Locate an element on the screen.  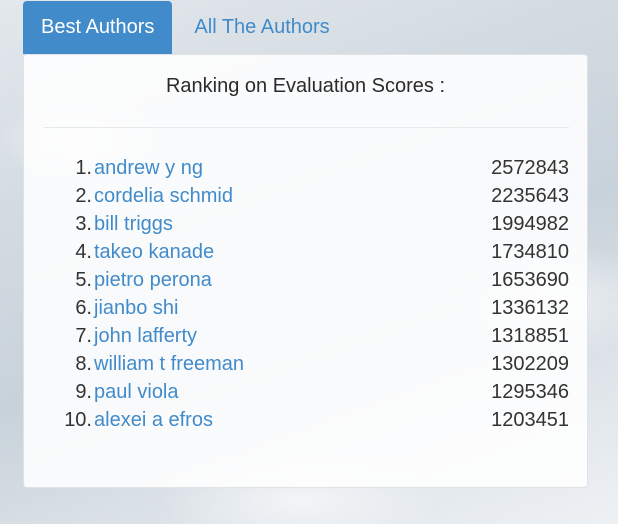
list-item: 1. andrew y ng 2572843 is located at coordinates (306, 168).